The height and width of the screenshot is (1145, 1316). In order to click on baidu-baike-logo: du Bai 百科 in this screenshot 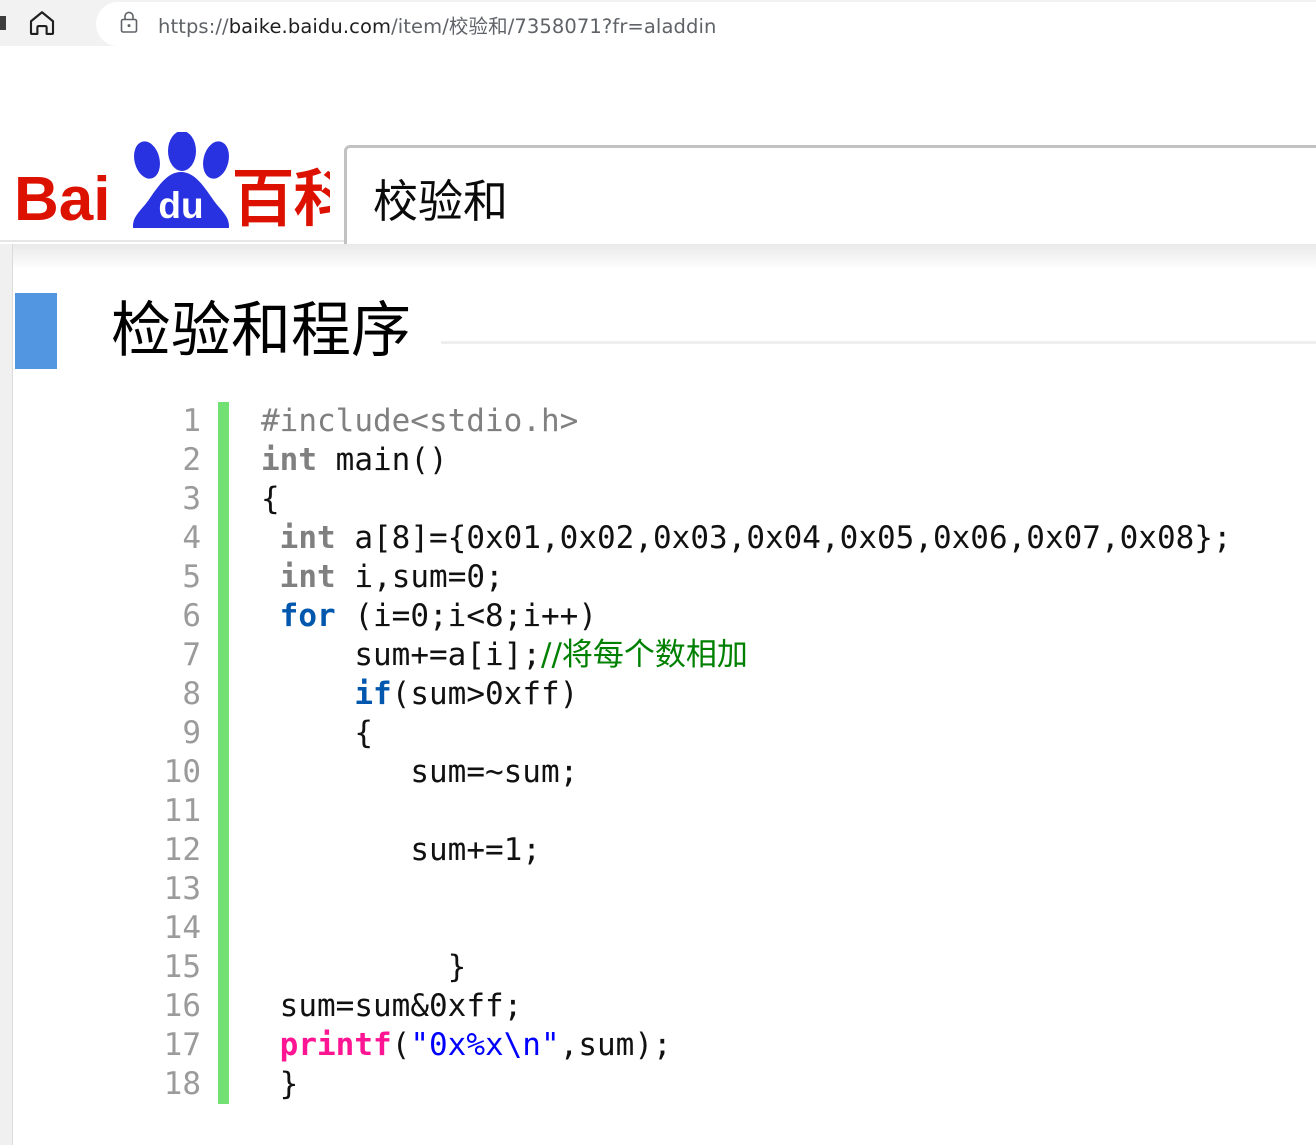, I will do `click(170, 180)`.